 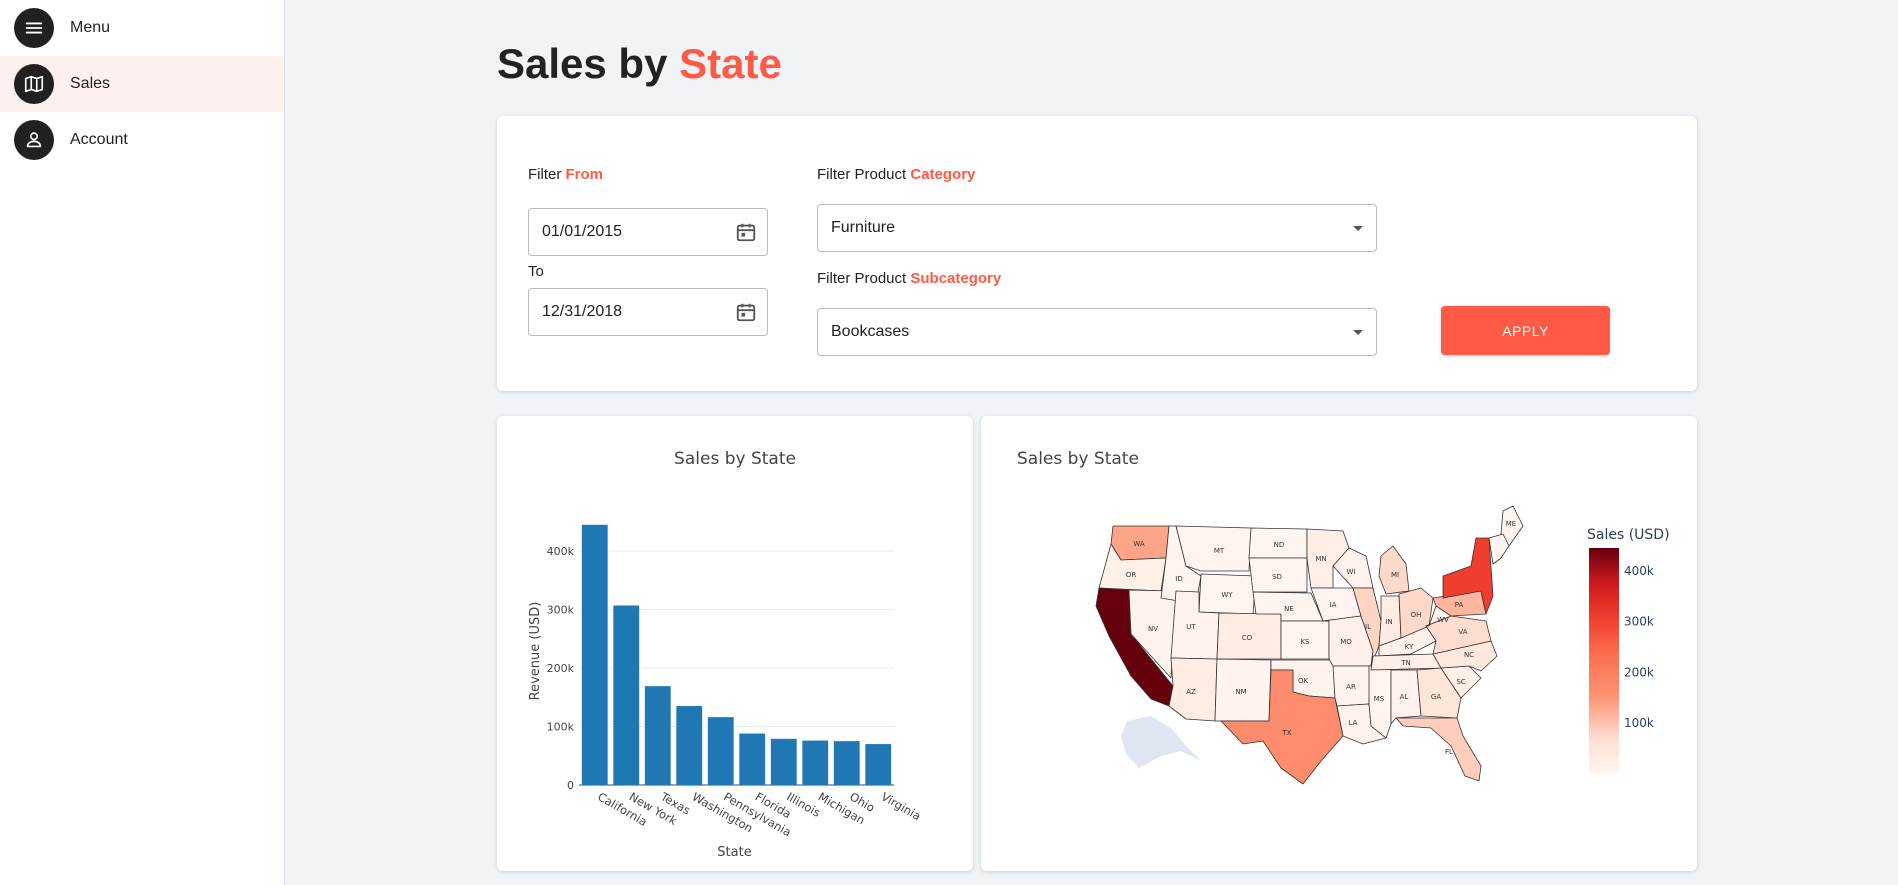 What do you see at coordinates (803, 804) in the screenshot?
I see `x-tick-label: Illinois` at bounding box center [803, 804].